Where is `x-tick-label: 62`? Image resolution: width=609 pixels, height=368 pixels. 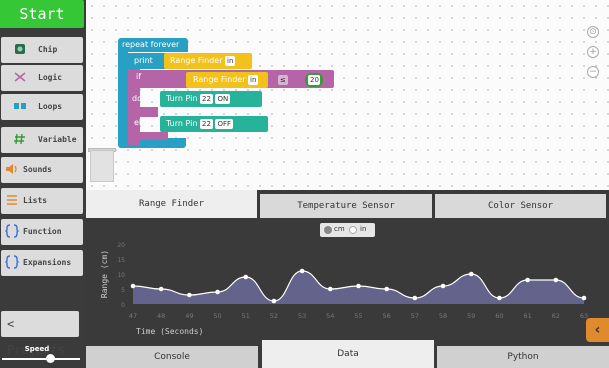
x-tick-label: 62 is located at coordinates (556, 316).